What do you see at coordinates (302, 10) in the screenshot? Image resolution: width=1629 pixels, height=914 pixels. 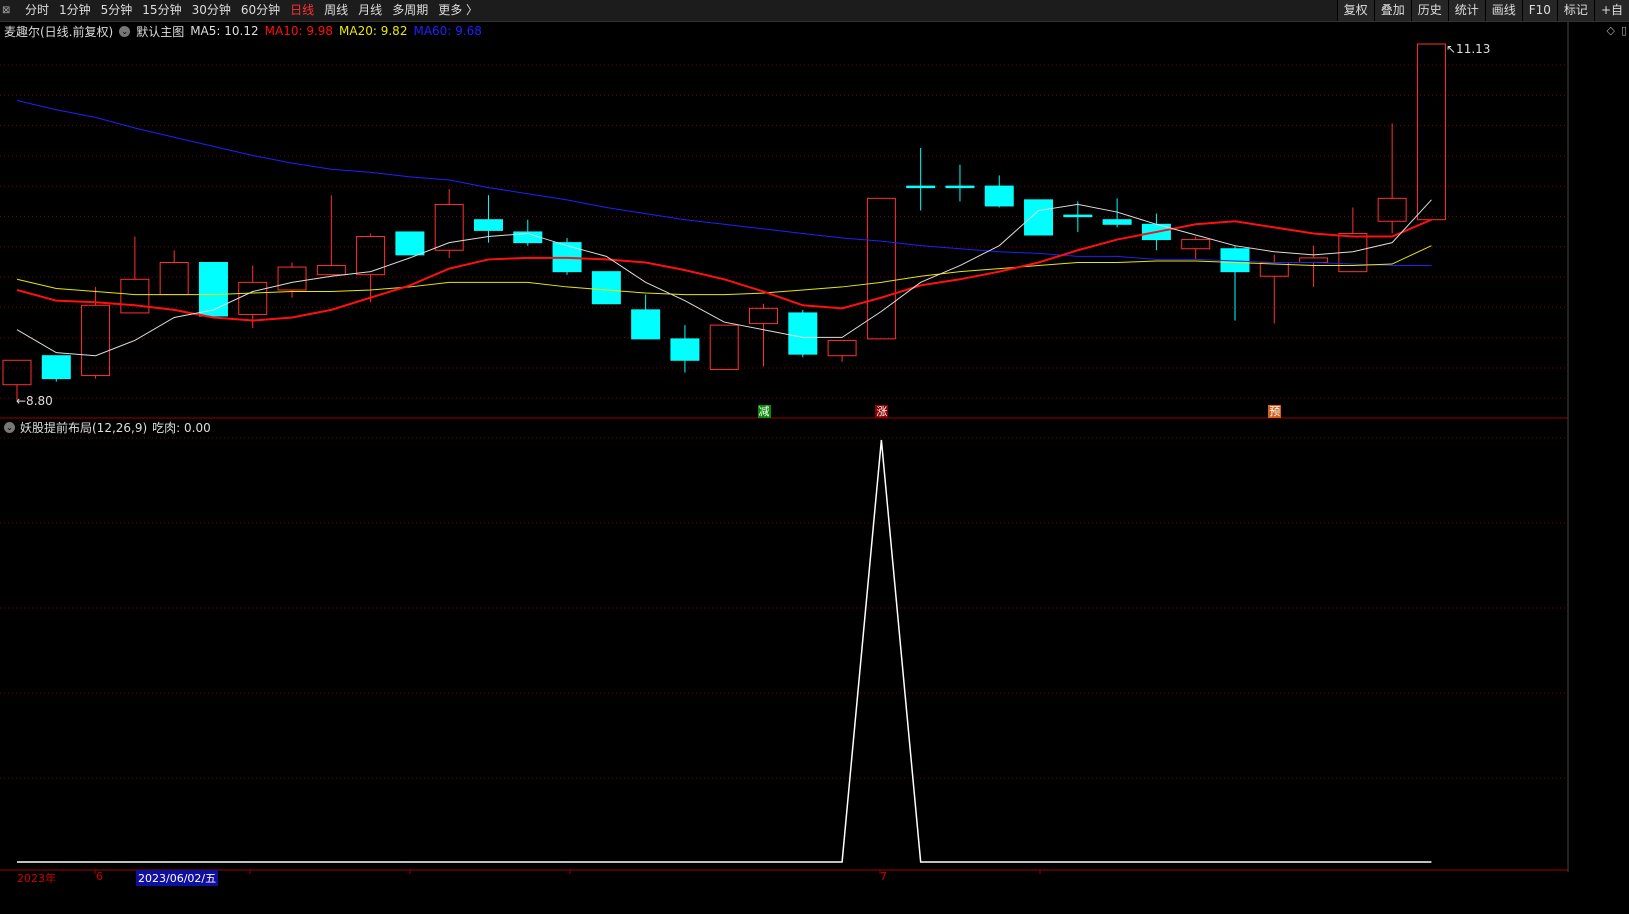 I see `tab-period: 日线` at bounding box center [302, 10].